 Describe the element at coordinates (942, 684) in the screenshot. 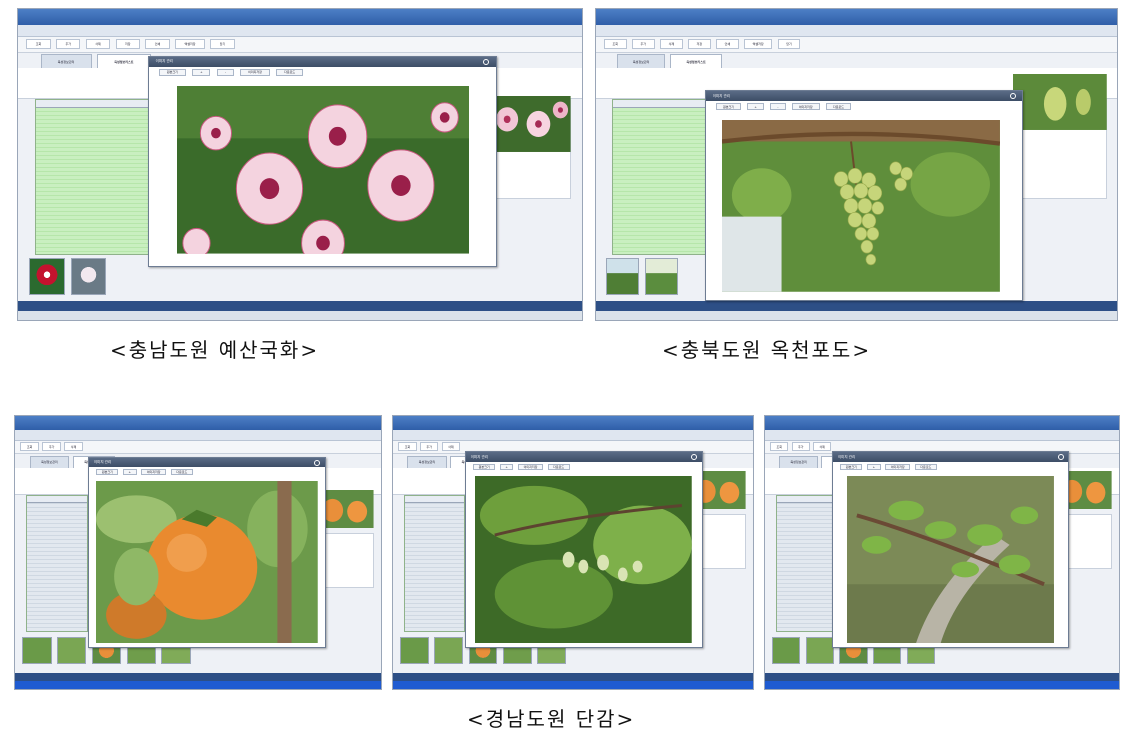

I see `os-taskbar` at that location.